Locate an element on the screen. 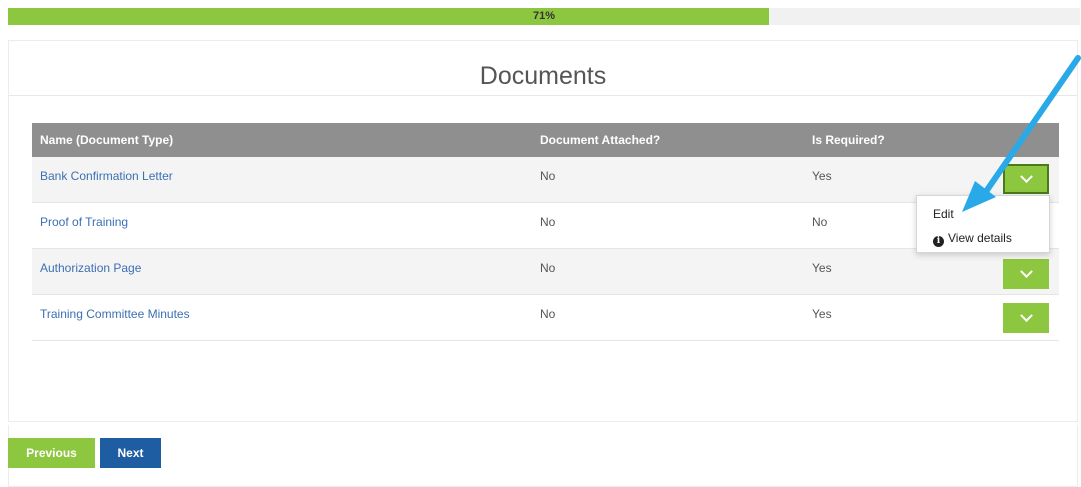 This screenshot has height=487, width=1081. form-footer is located at coordinates (543, 456).